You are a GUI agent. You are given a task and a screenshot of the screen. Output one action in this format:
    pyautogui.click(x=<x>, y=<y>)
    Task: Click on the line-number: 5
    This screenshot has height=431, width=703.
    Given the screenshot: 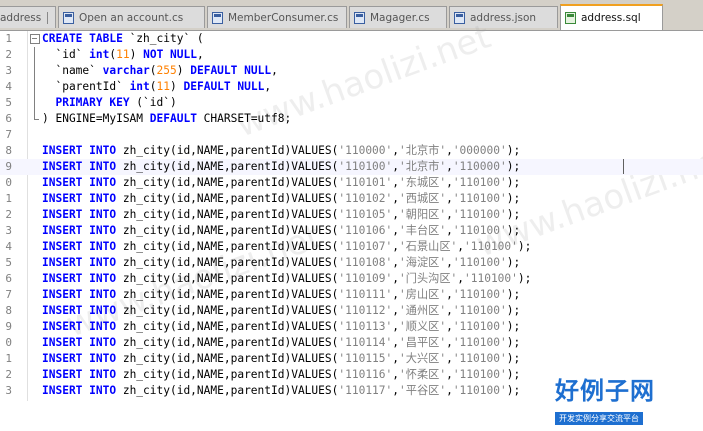 What is the action you would take?
    pyautogui.click(x=8, y=102)
    